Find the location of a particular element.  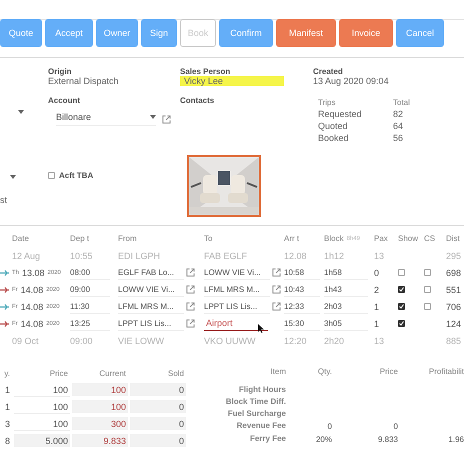

table-cell-text: 885 is located at coordinates (454, 341).